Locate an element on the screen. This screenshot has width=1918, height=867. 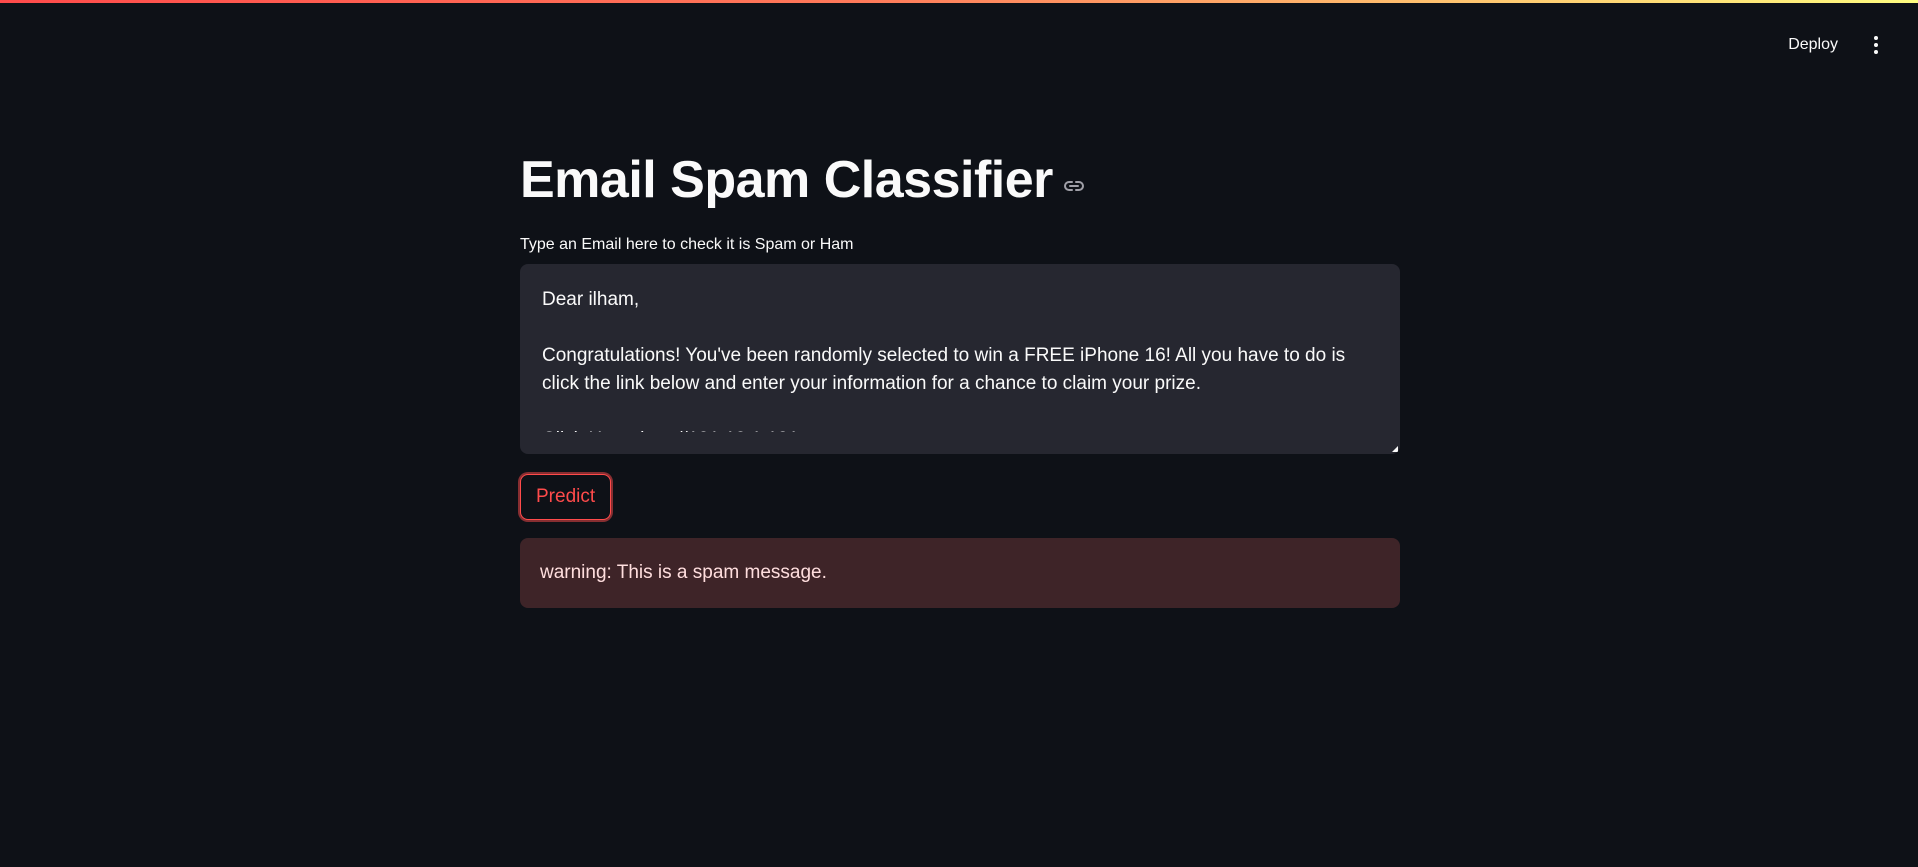
vertical-dots-icon is located at coordinates (1876, 38).